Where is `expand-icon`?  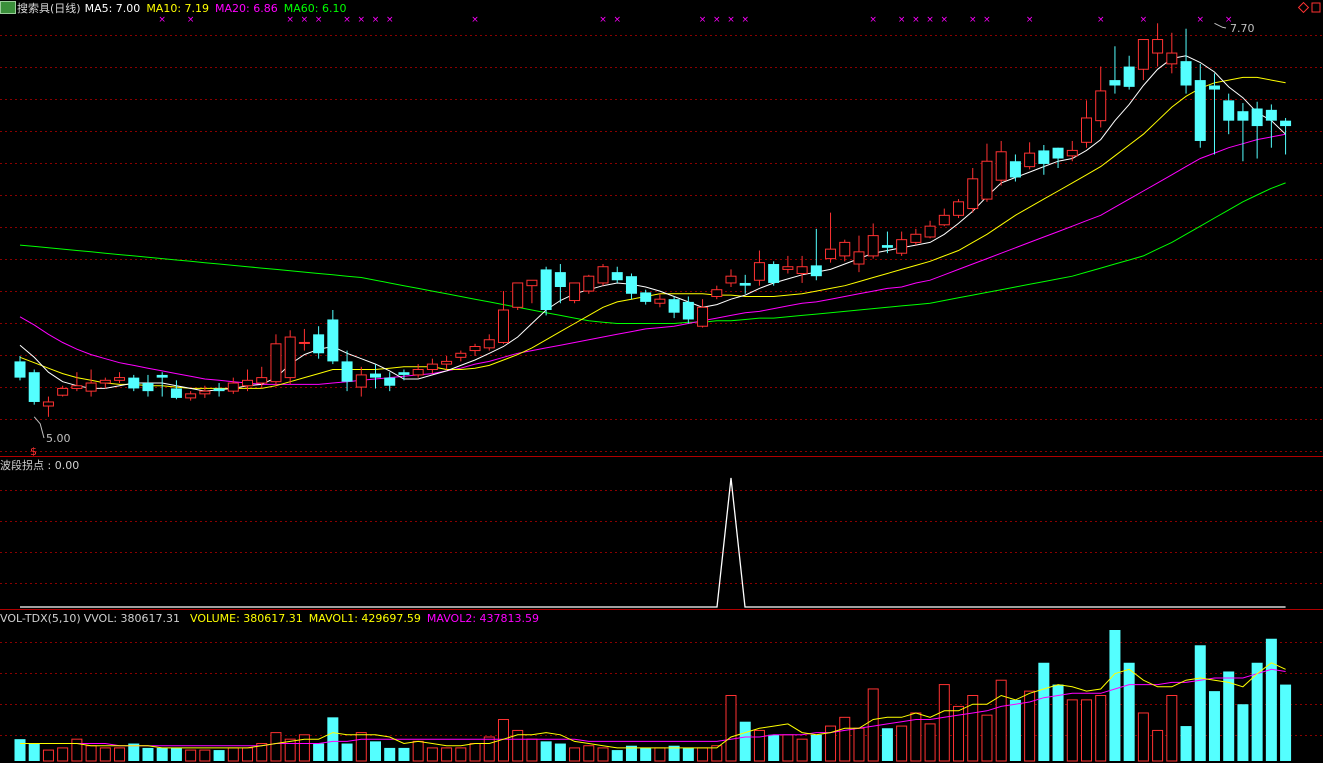
expand-icon is located at coordinates (1303, 7).